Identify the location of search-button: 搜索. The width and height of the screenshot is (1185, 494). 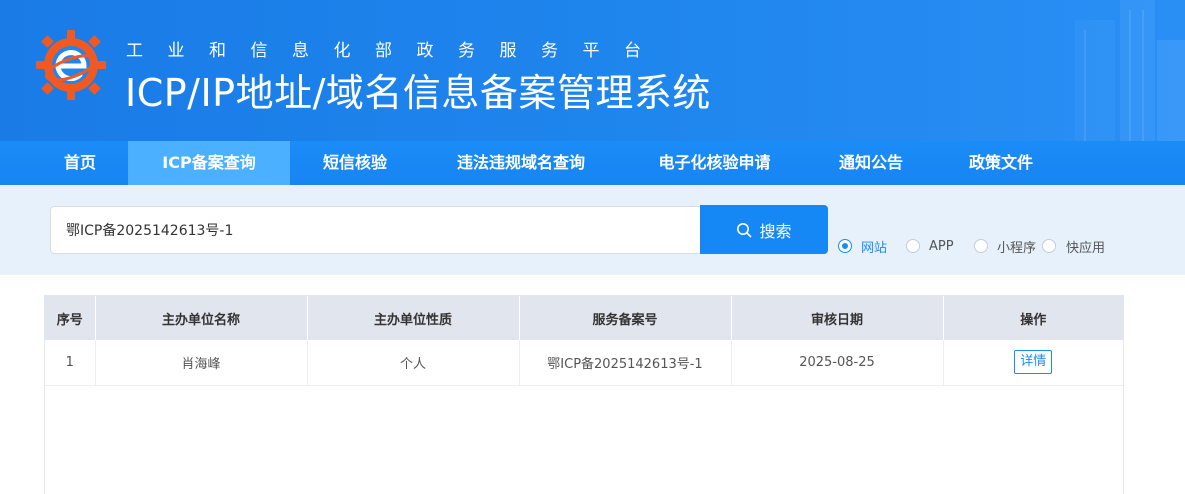
(764, 229).